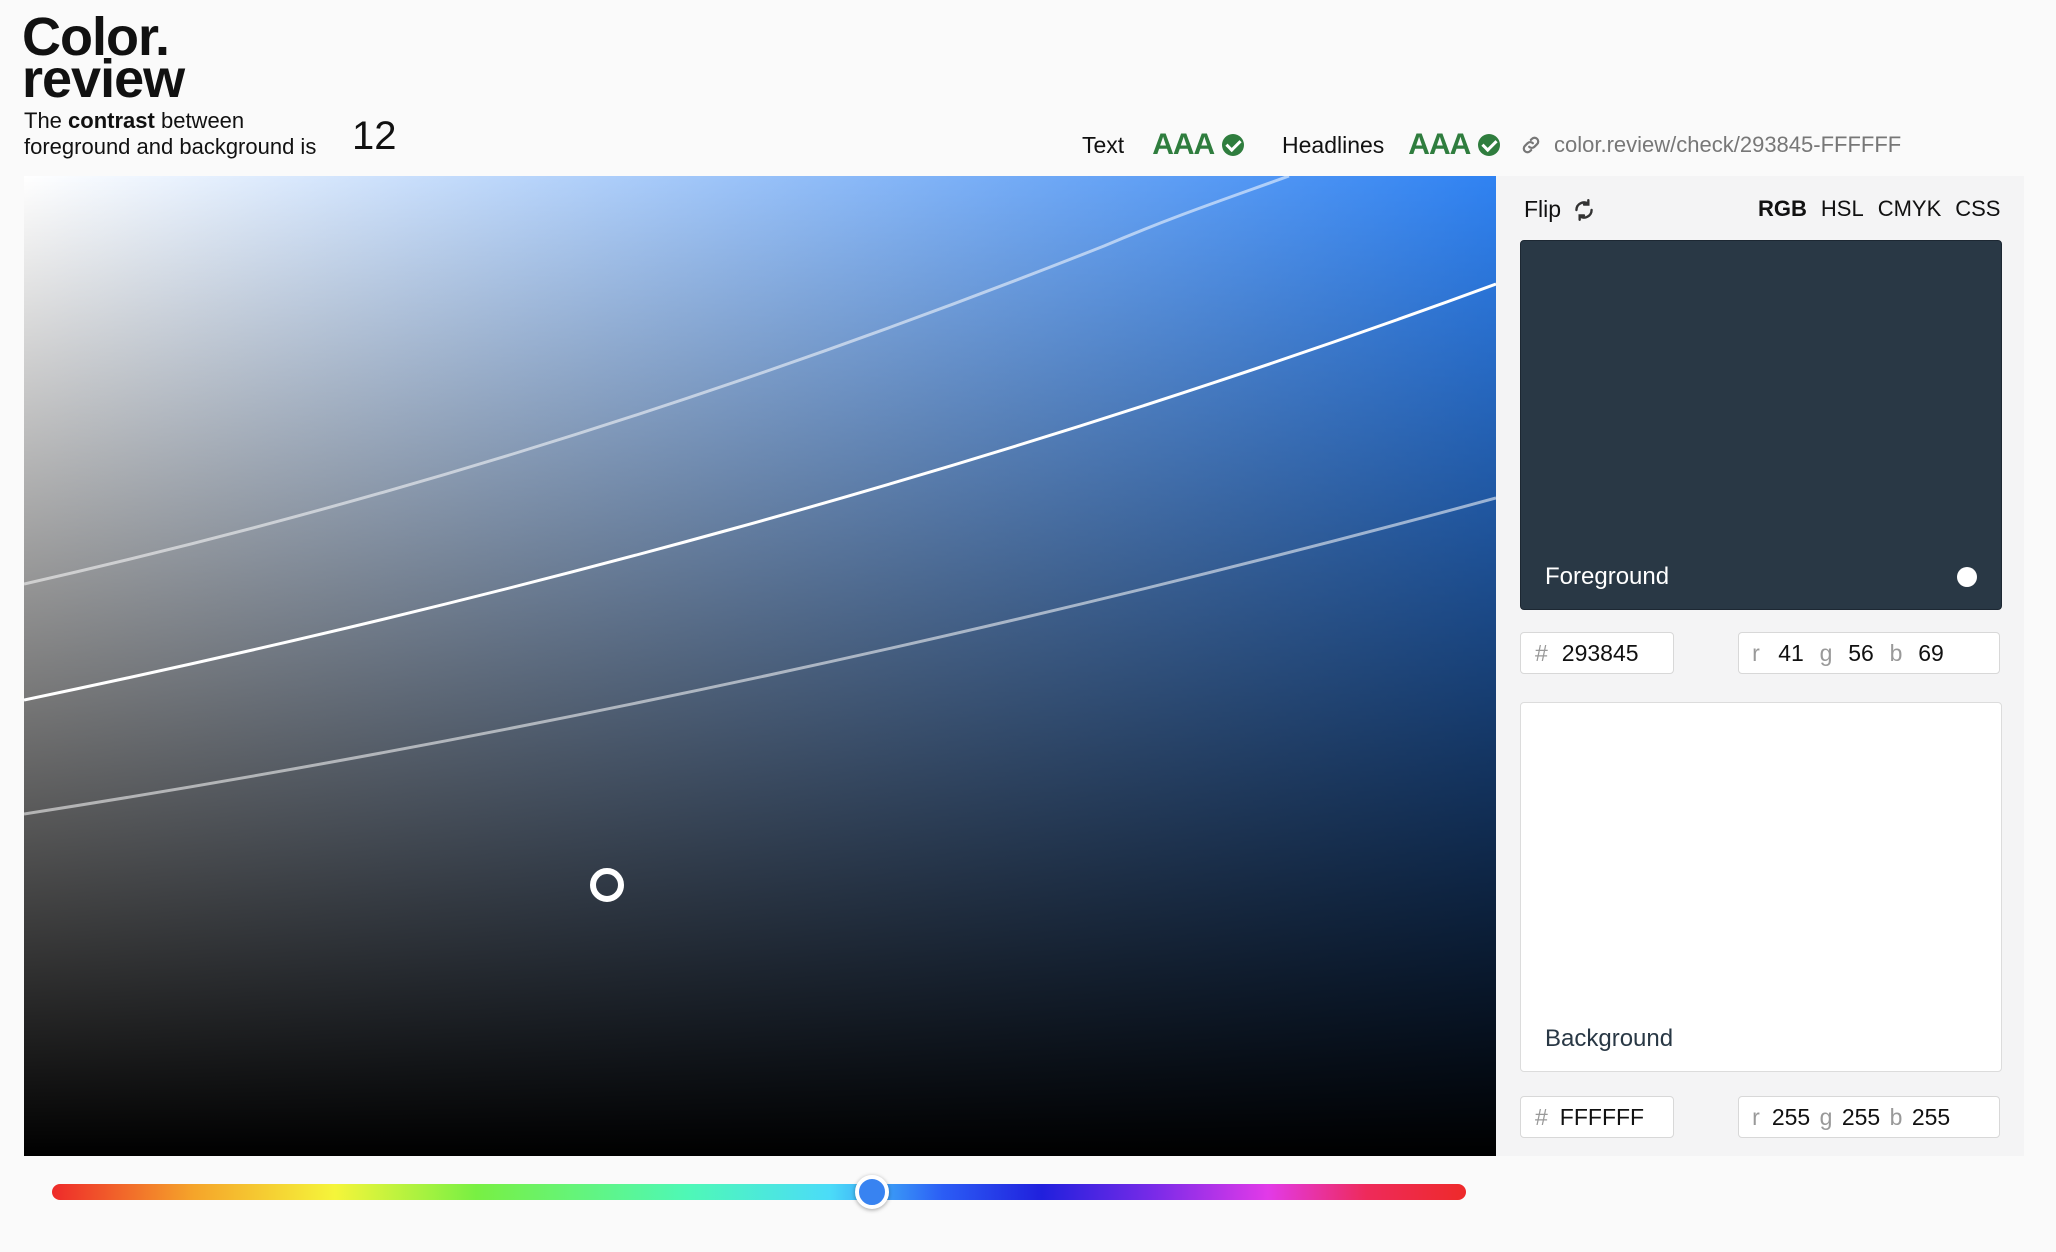 This screenshot has height=1252, width=2056. What do you see at coordinates (872, 1192) in the screenshot?
I see `hue-slider-thumb` at bounding box center [872, 1192].